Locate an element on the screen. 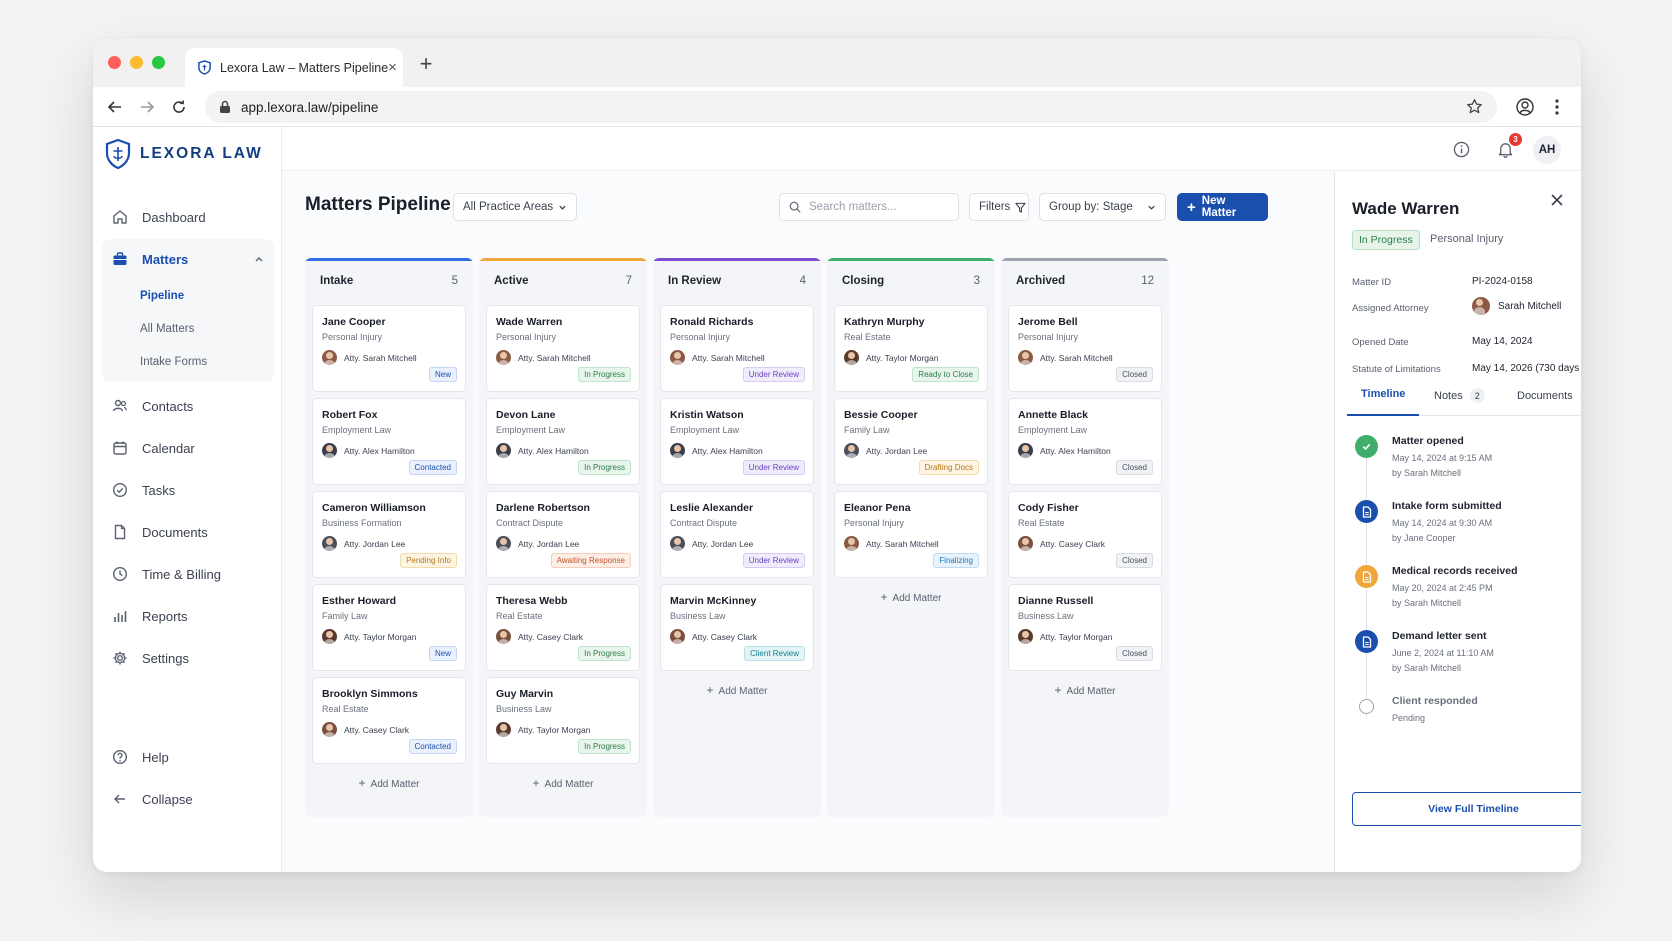 Image resolution: width=1672 pixels, height=941 pixels. sidebar-item-matters: Matters is located at coordinates (188, 259).